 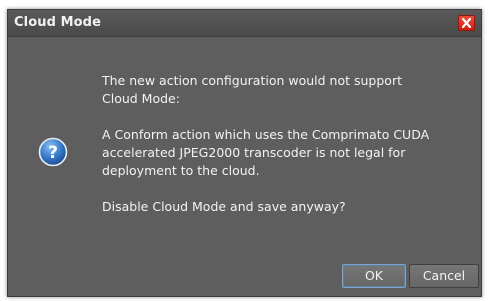 I want to click on dialog-title: Cloud Mode, so click(x=58, y=22).